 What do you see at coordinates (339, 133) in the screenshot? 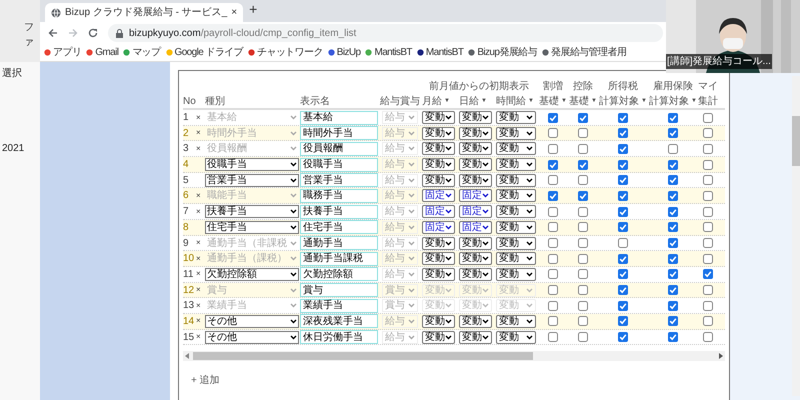
I see `display-name-field: 時間外手当` at bounding box center [339, 133].